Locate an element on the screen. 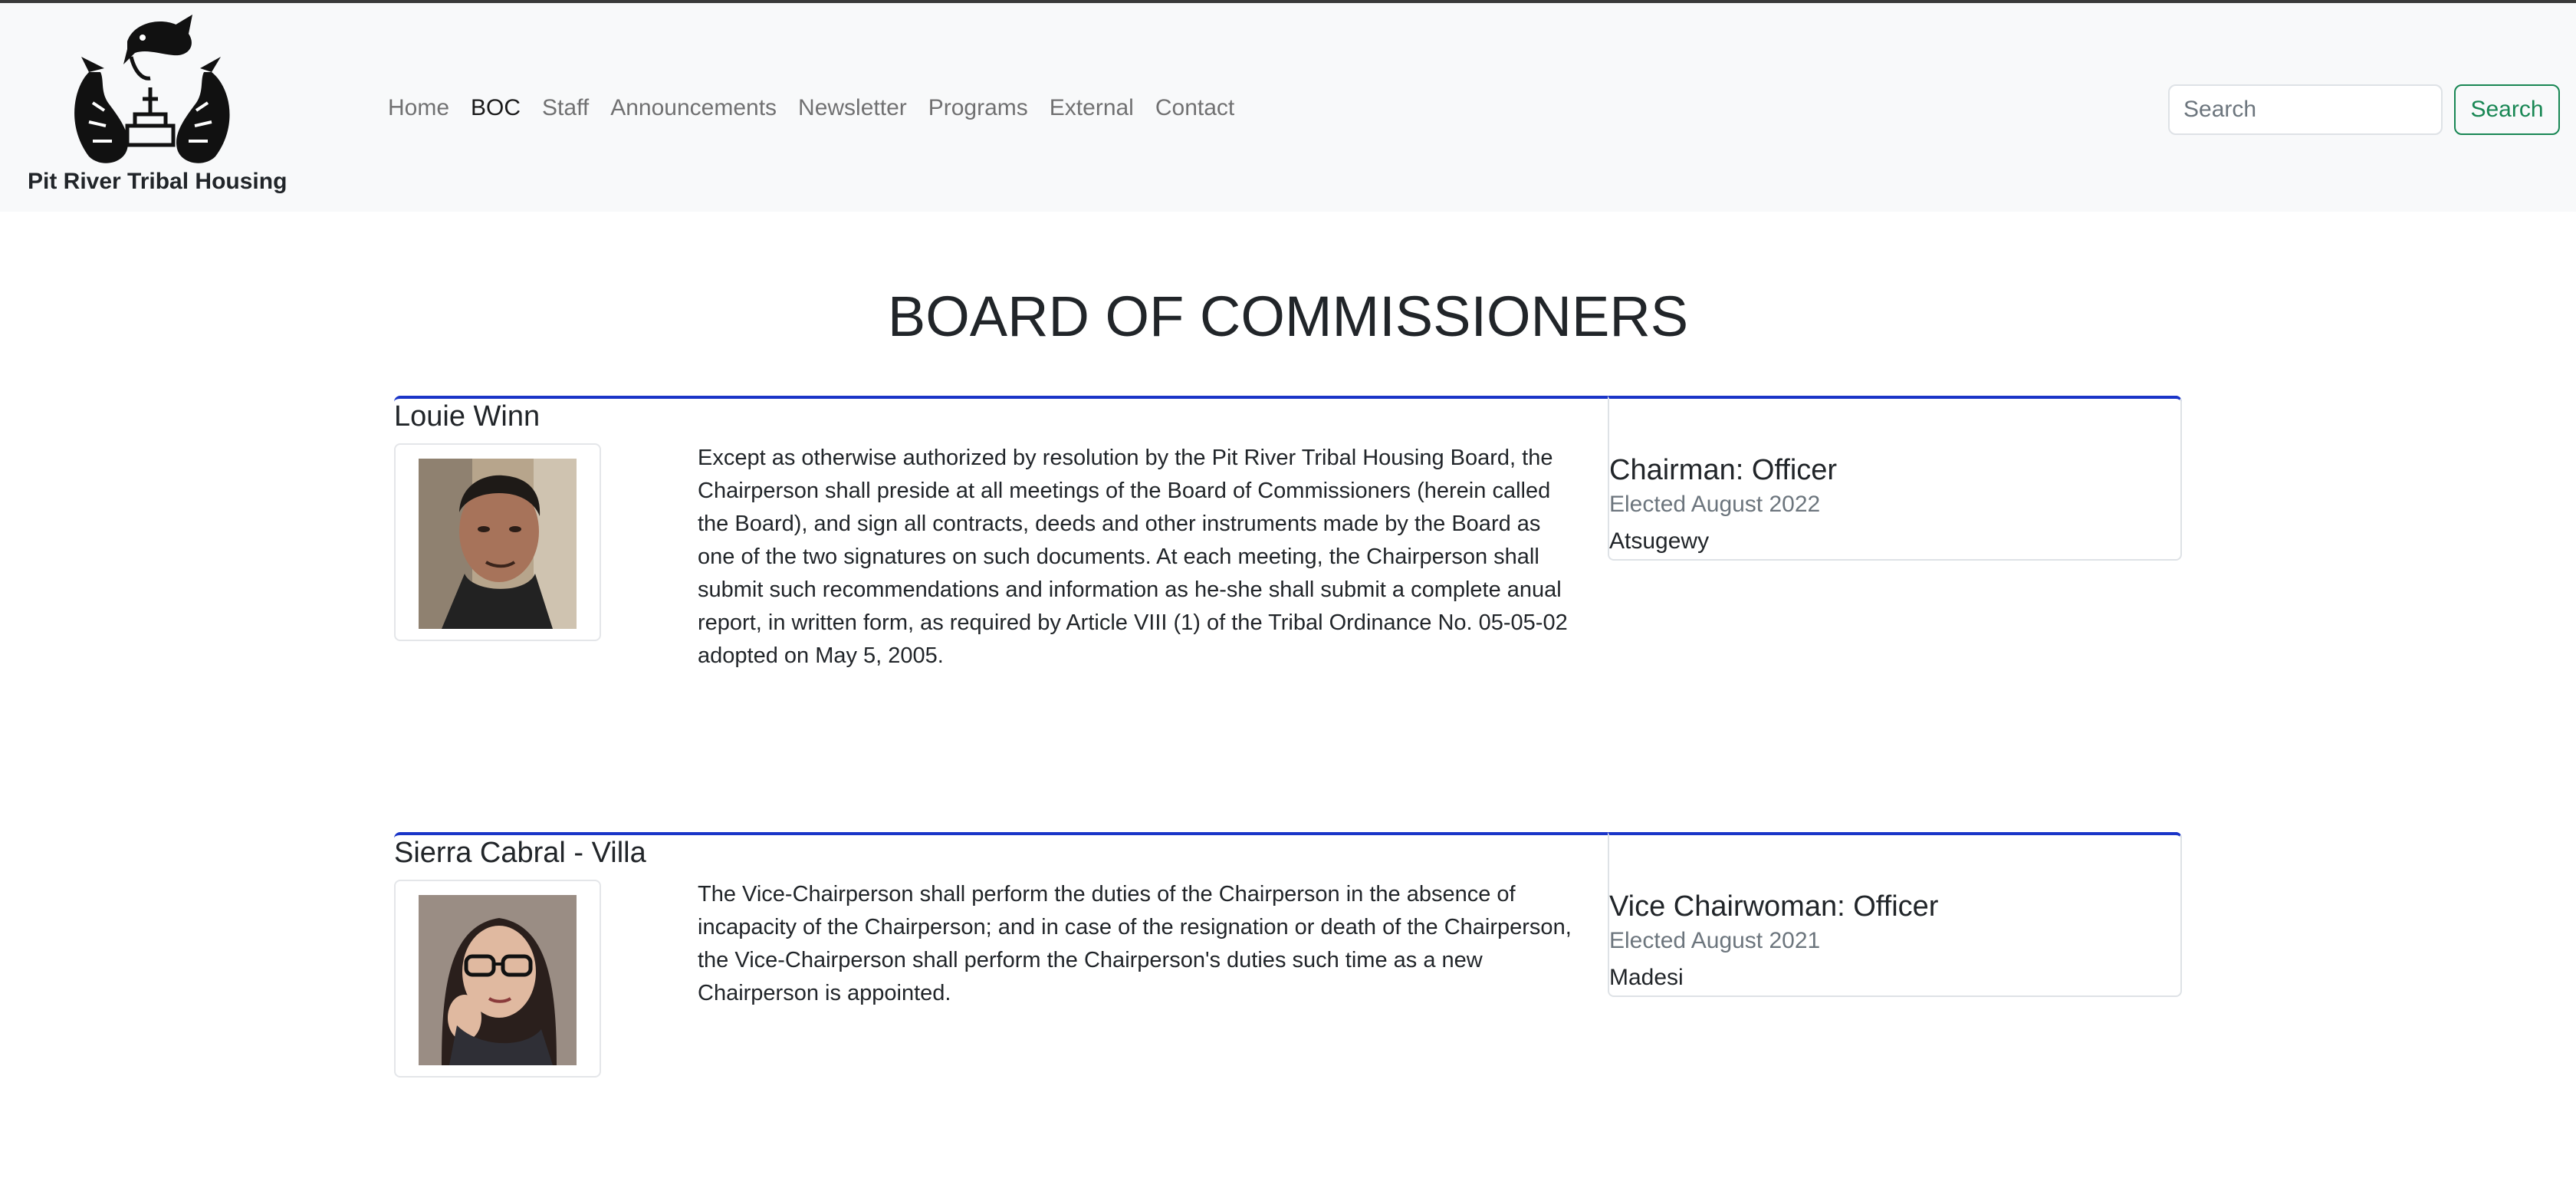  search-button: Search is located at coordinates (2507, 109).